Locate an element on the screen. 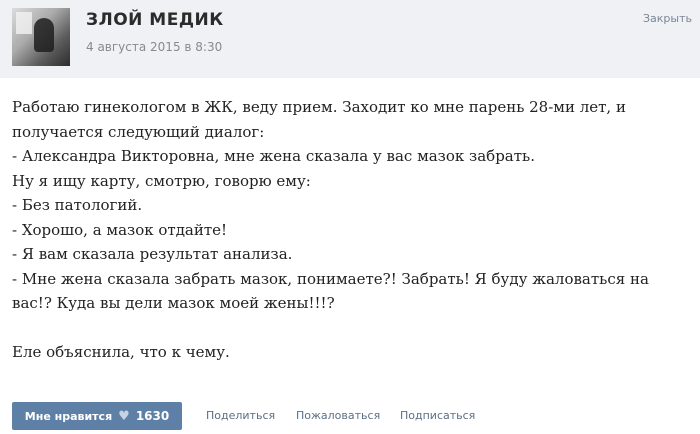 The height and width of the screenshot is (434, 700). post-closing-line: Еле объяснила, что к чему. is located at coordinates (121, 351).